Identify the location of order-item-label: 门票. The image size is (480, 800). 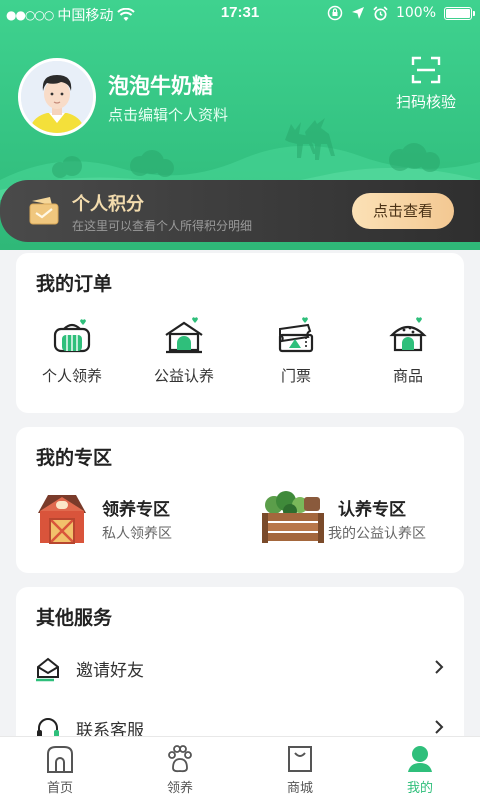
(295, 376).